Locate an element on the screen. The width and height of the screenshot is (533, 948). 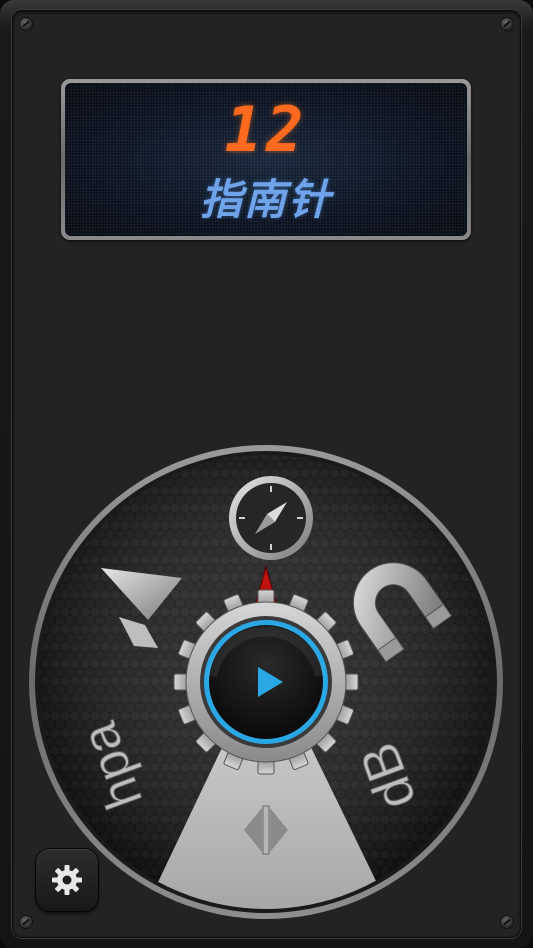
gear-icon is located at coordinates (67, 880).